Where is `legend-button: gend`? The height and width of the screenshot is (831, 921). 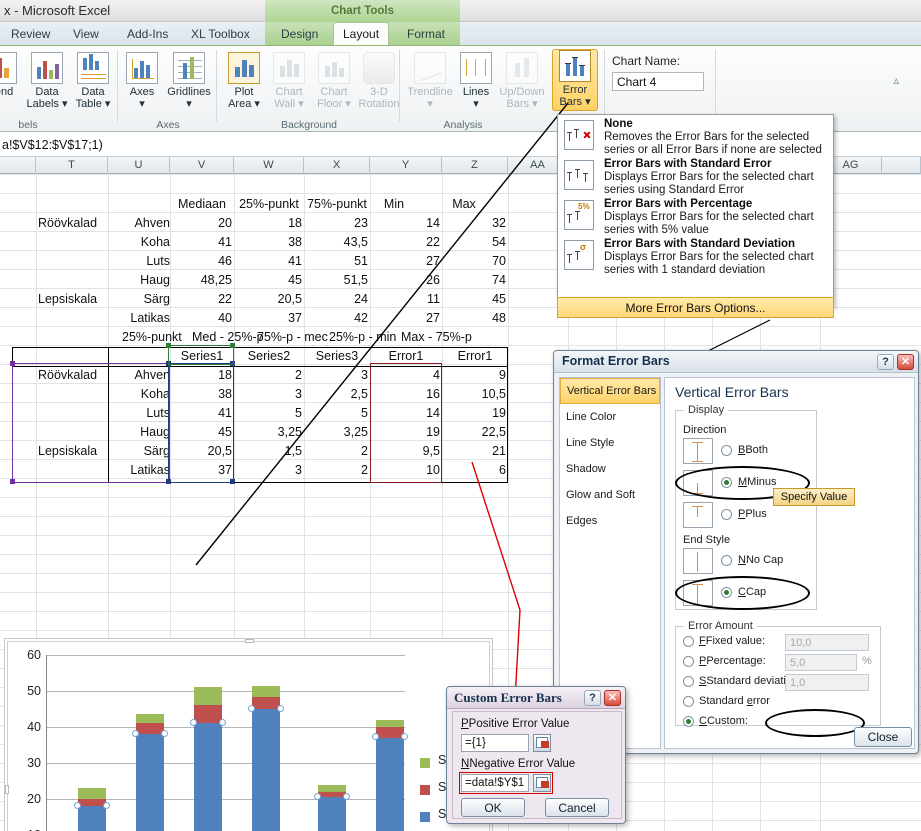 legend-button: gend is located at coordinates (12, 75).